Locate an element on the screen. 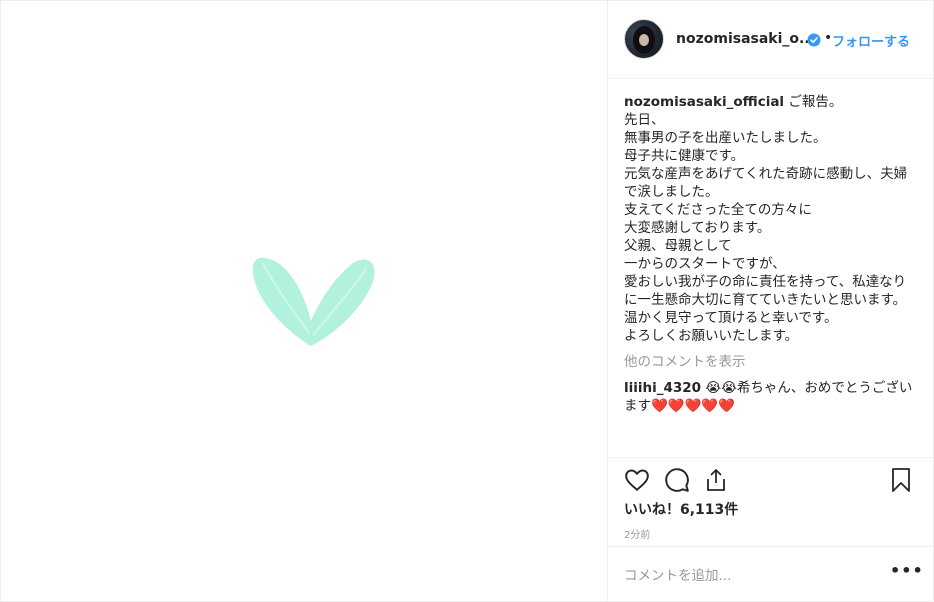 This screenshot has height=602, width=934. mint-heart-image is located at coordinates (313, 301).